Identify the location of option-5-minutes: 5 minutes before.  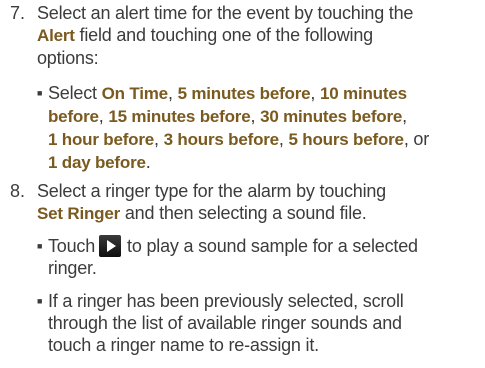
(244, 93).